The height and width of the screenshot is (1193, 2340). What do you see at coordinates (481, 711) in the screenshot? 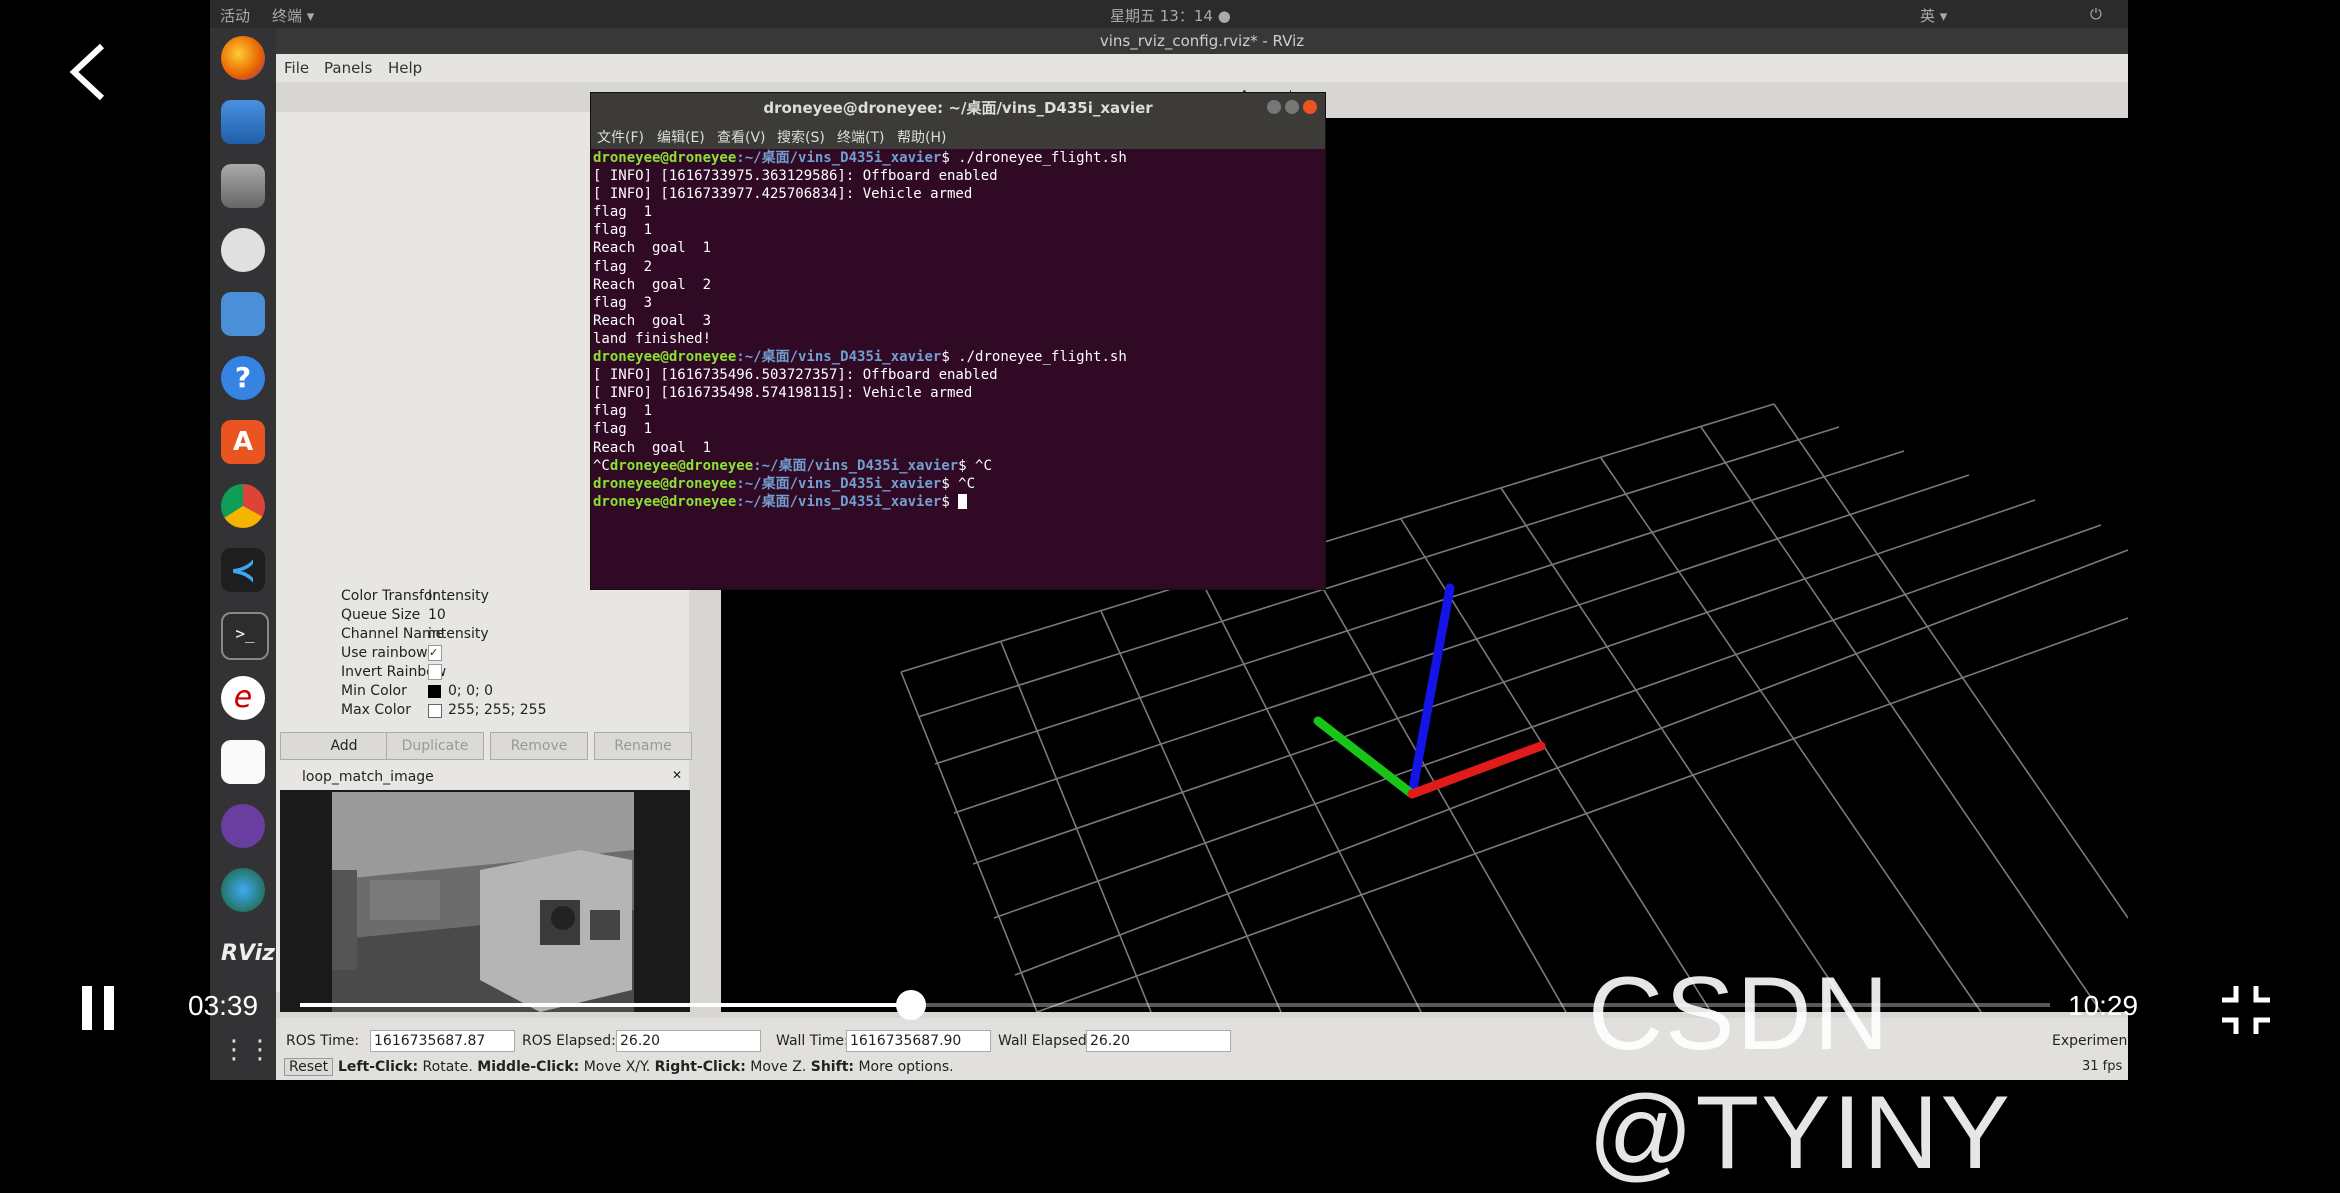
I see `property-row: Max Color 255; 255; 255` at bounding box center [481, 711].